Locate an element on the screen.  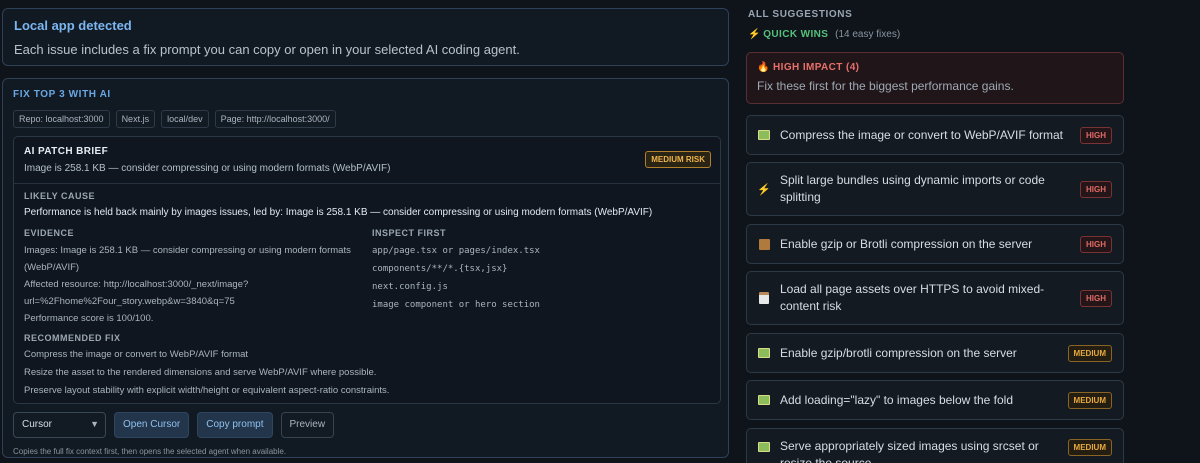
agent-select-value: Cursor is located at coordinates (37, 424).